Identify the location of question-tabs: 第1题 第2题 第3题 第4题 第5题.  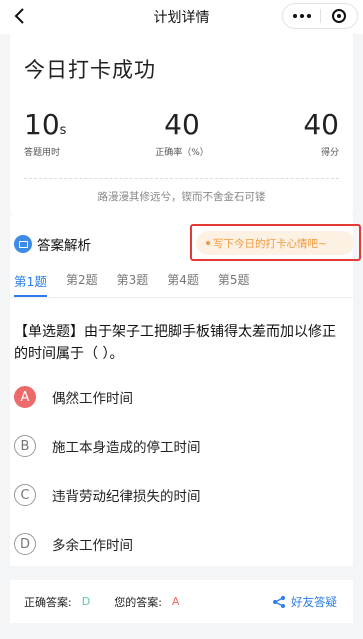
(141, 284).